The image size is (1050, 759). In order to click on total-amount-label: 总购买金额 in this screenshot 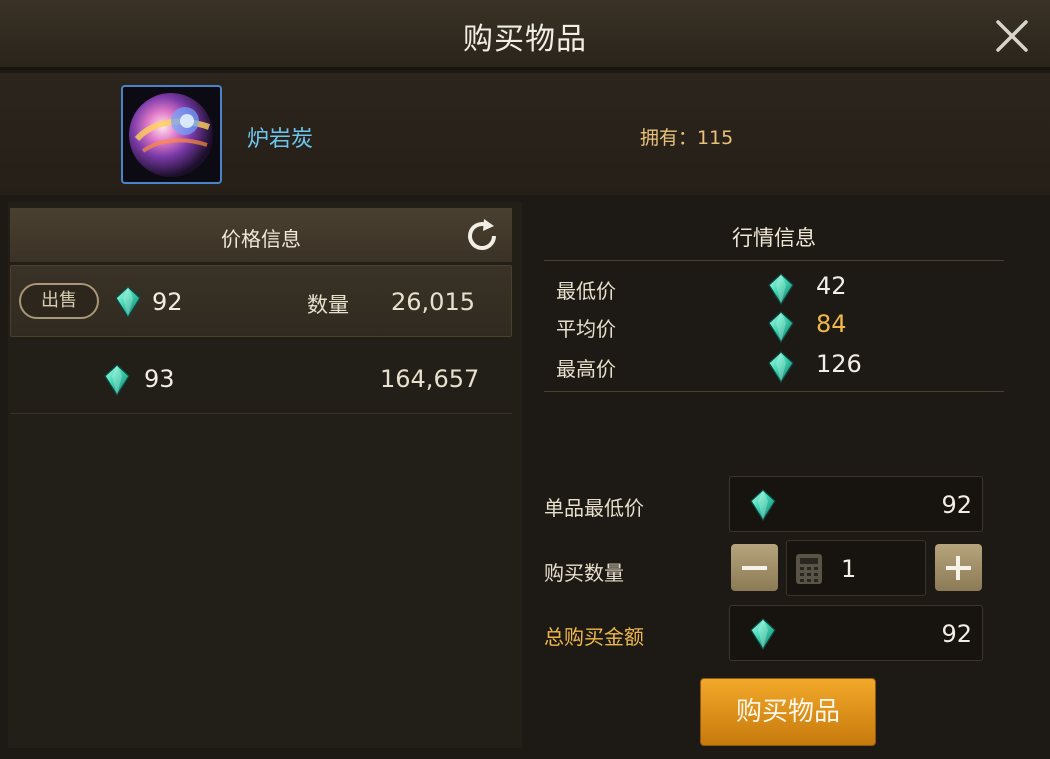, I will do `click(594, 637)`.